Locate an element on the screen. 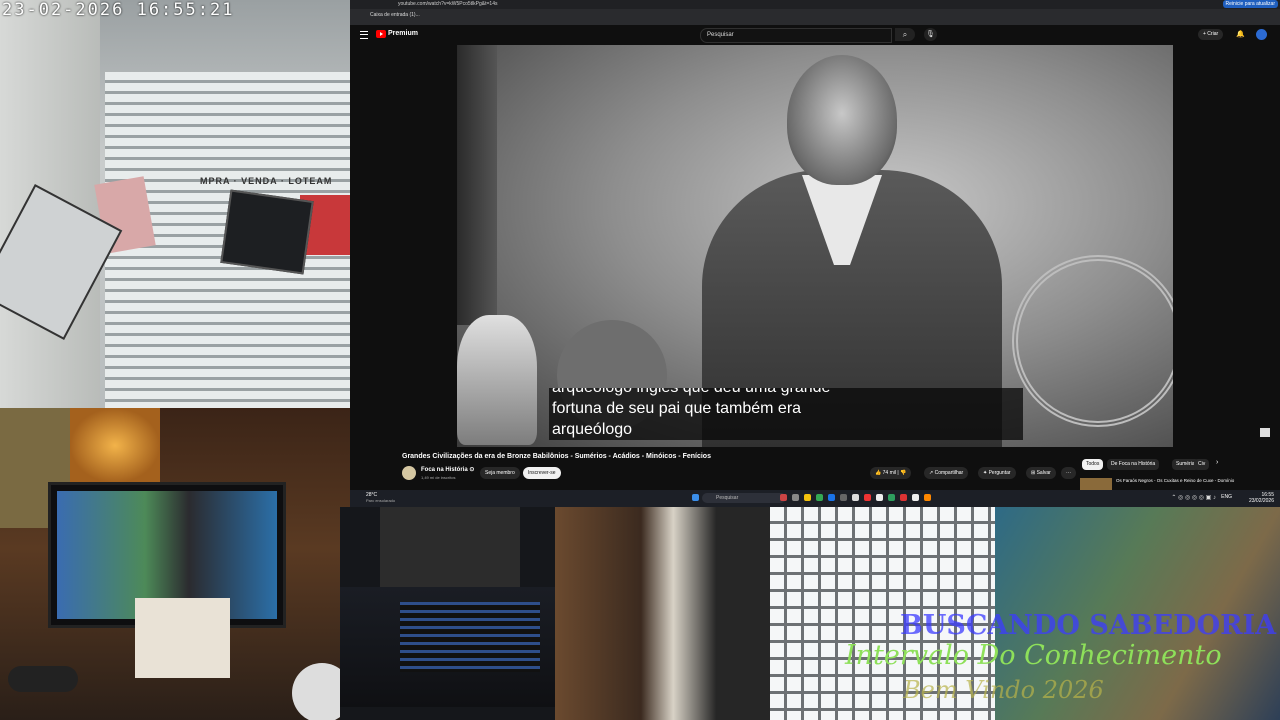  update-button: Reinicie para atualizar is located at coordinates (1250, 4).